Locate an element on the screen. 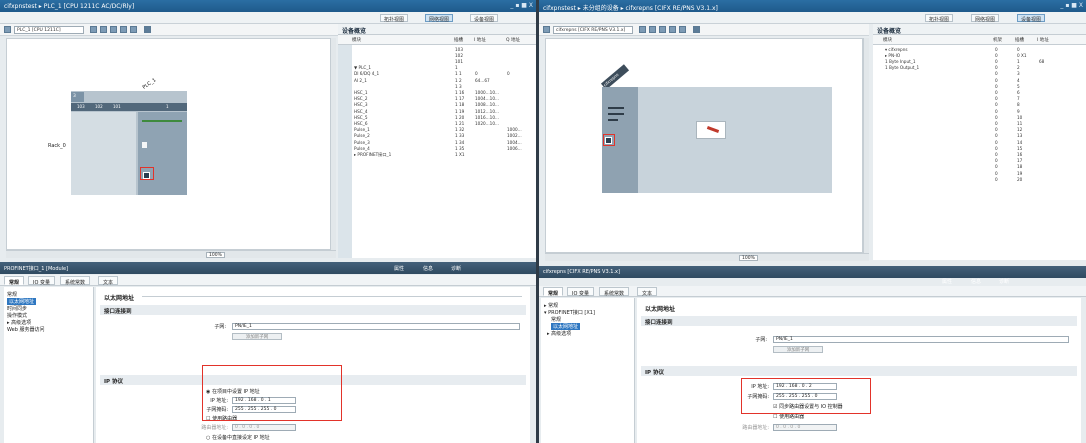  right-device-icon is located at coordinates (546, 29).